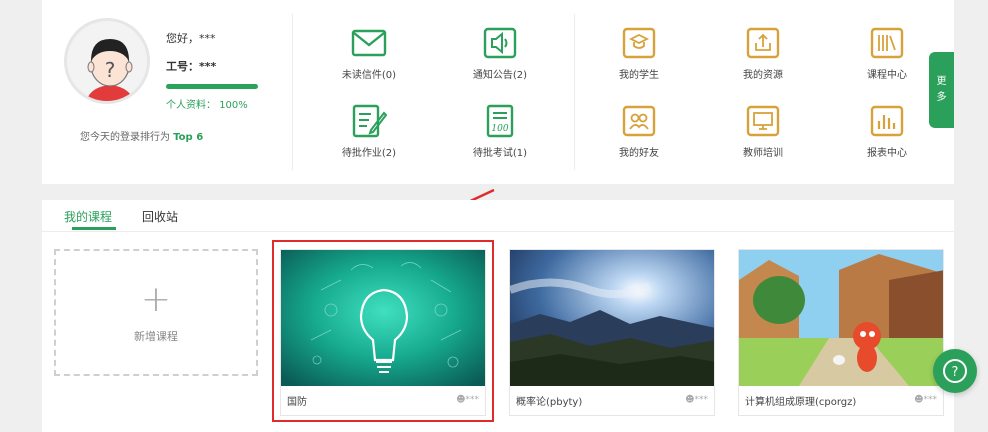 This screenshot has width=988, height=432. I want to click on greeting-text: 您好，***, so click(191, 38).